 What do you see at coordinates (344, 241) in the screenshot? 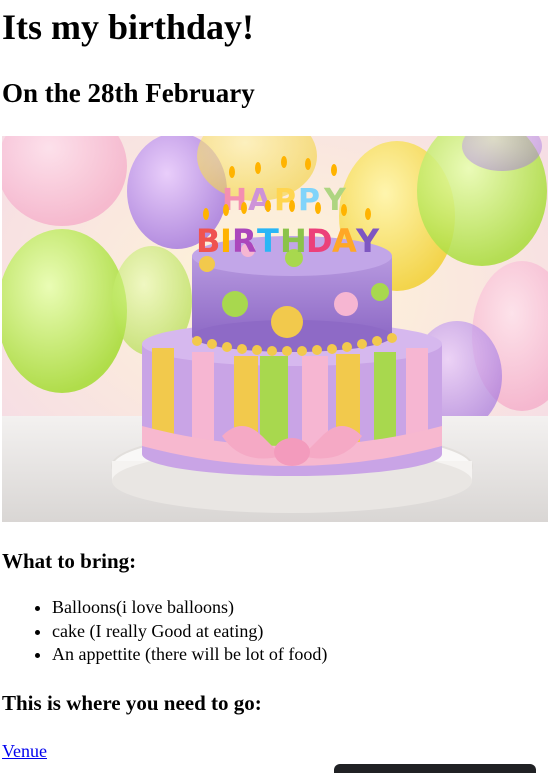
I see `svg-text: A` at bounding box center [344, 241].